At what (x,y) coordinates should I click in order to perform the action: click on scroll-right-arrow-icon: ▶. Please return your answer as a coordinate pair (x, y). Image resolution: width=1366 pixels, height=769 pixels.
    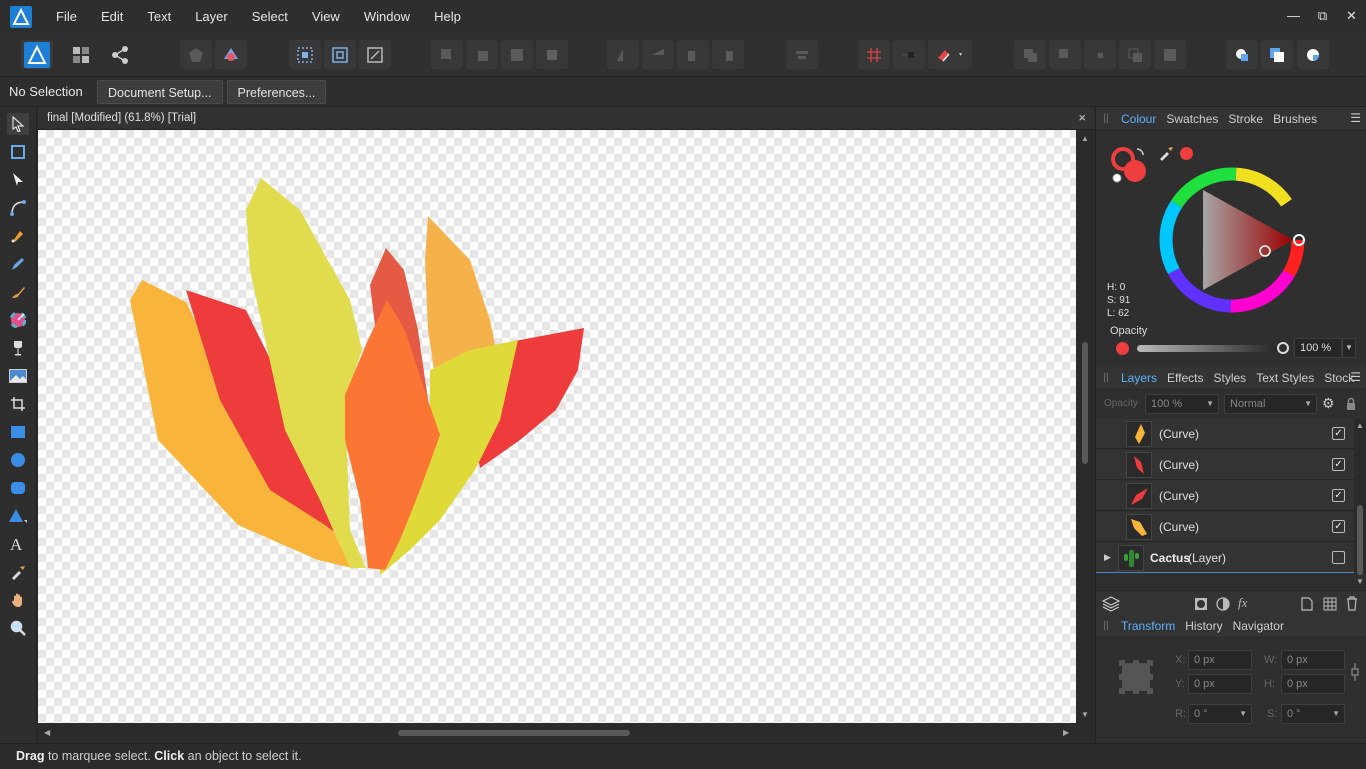
    Looking at the image, I should click on (1066, 732).